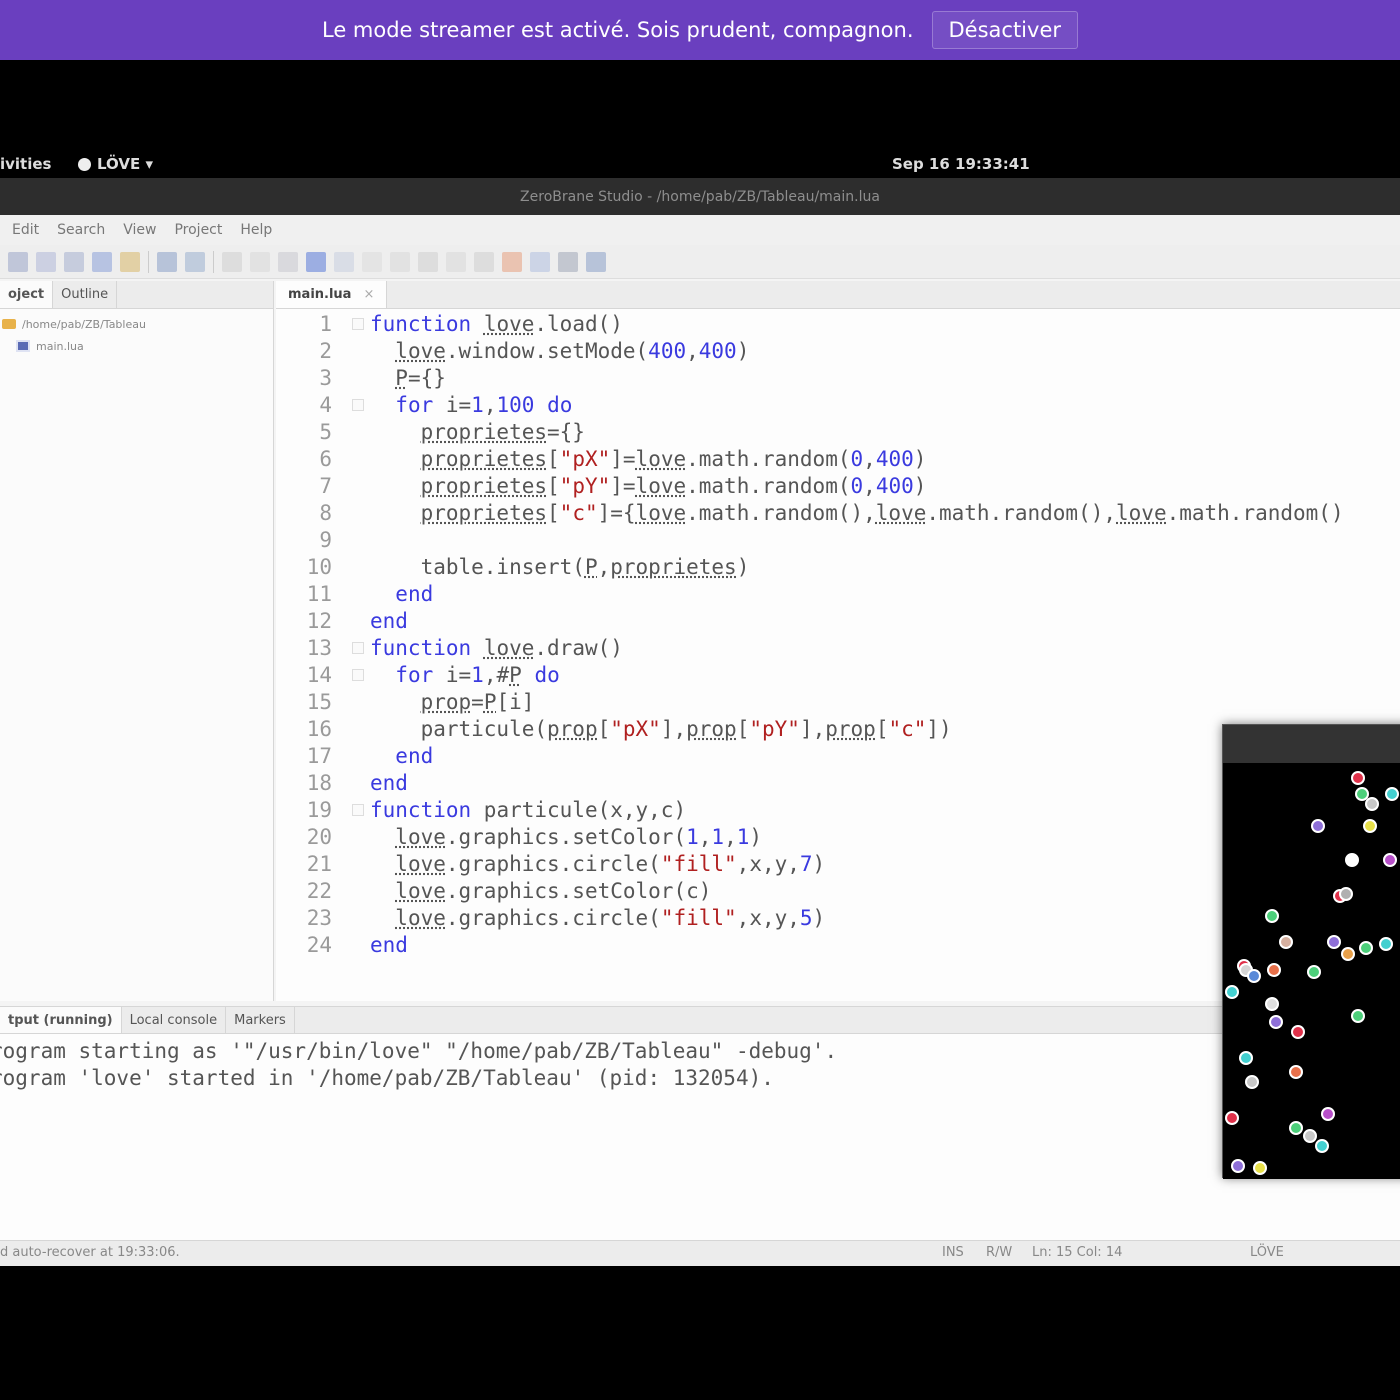 This screenshot has height=1400, width=1400. I want to click on close-icon: ×, so click(368, 294).